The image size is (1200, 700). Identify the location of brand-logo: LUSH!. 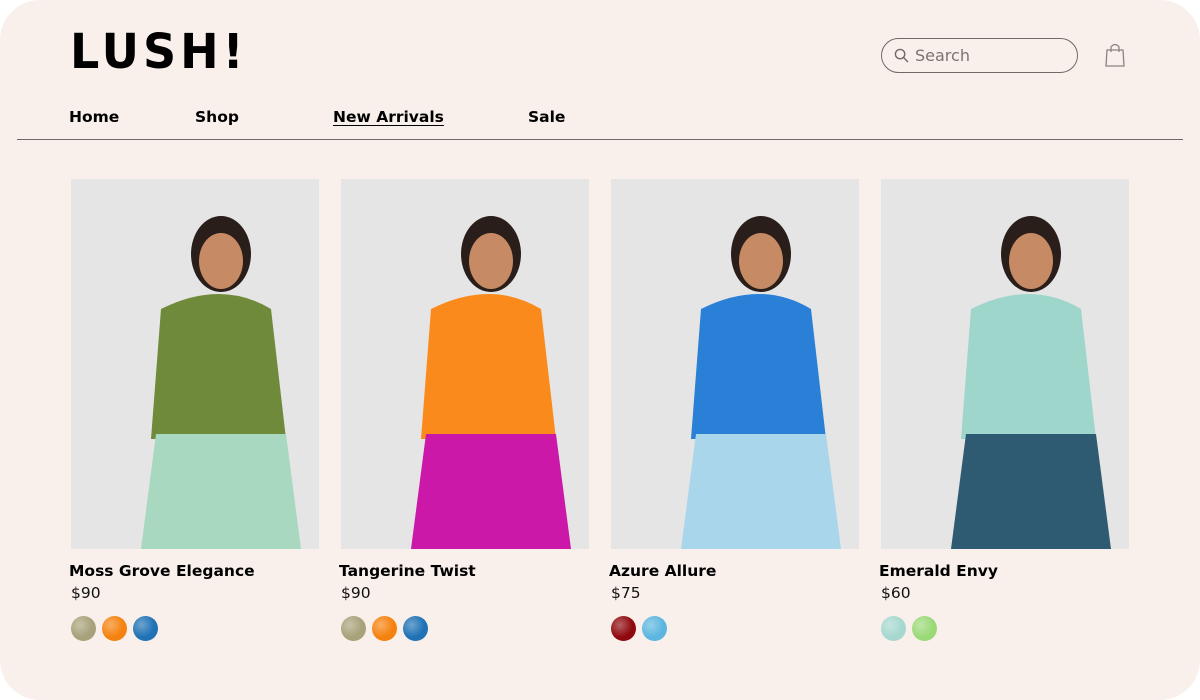
(159, 51).